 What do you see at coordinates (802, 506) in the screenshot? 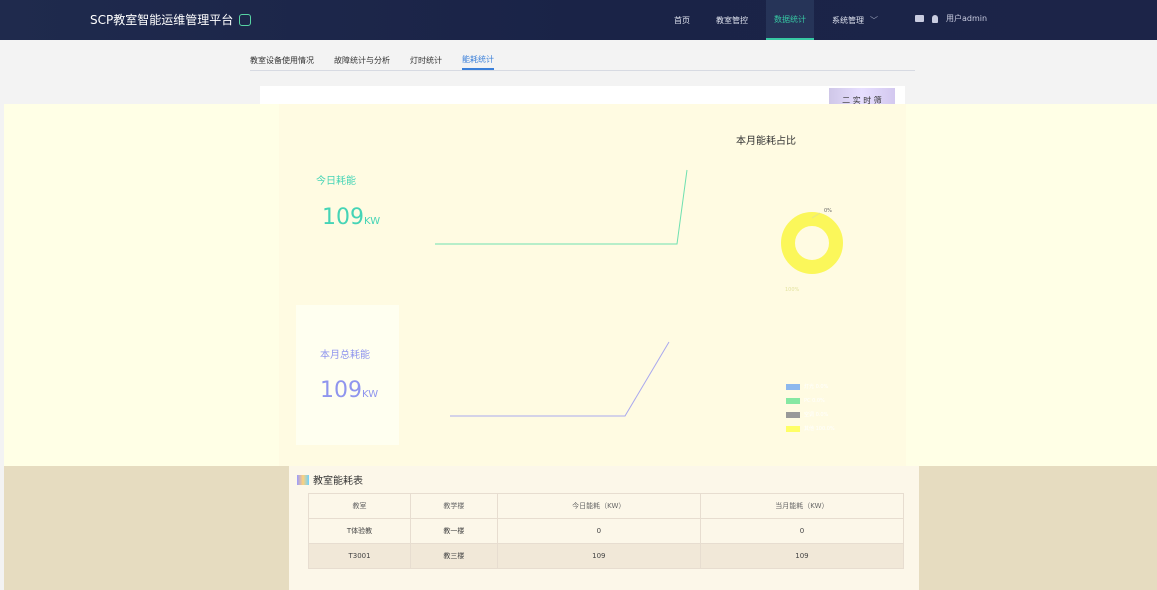
I see `col-month: 当月能耗（KW）` at bounding box center [802, 506].